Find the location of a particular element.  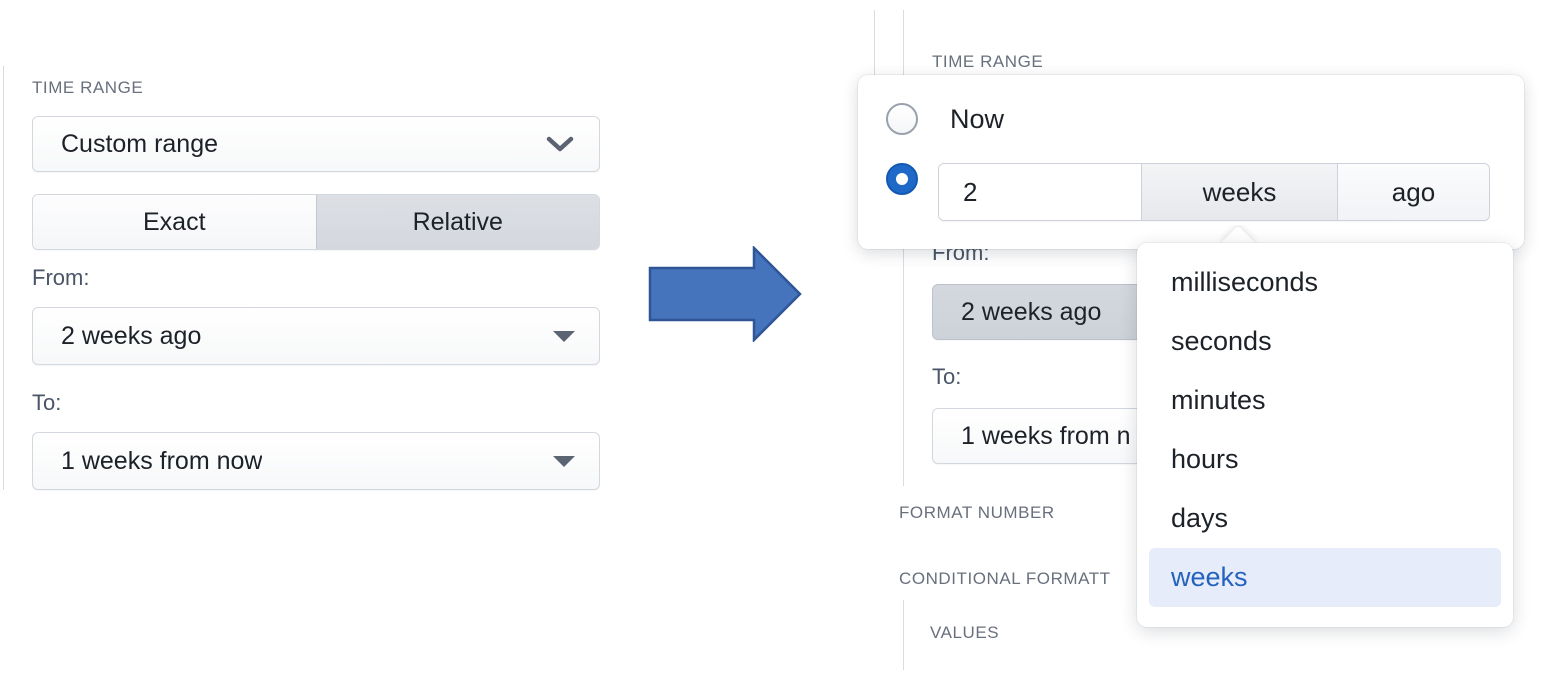

now-option-label: Now is located at coordinates (977, 118).